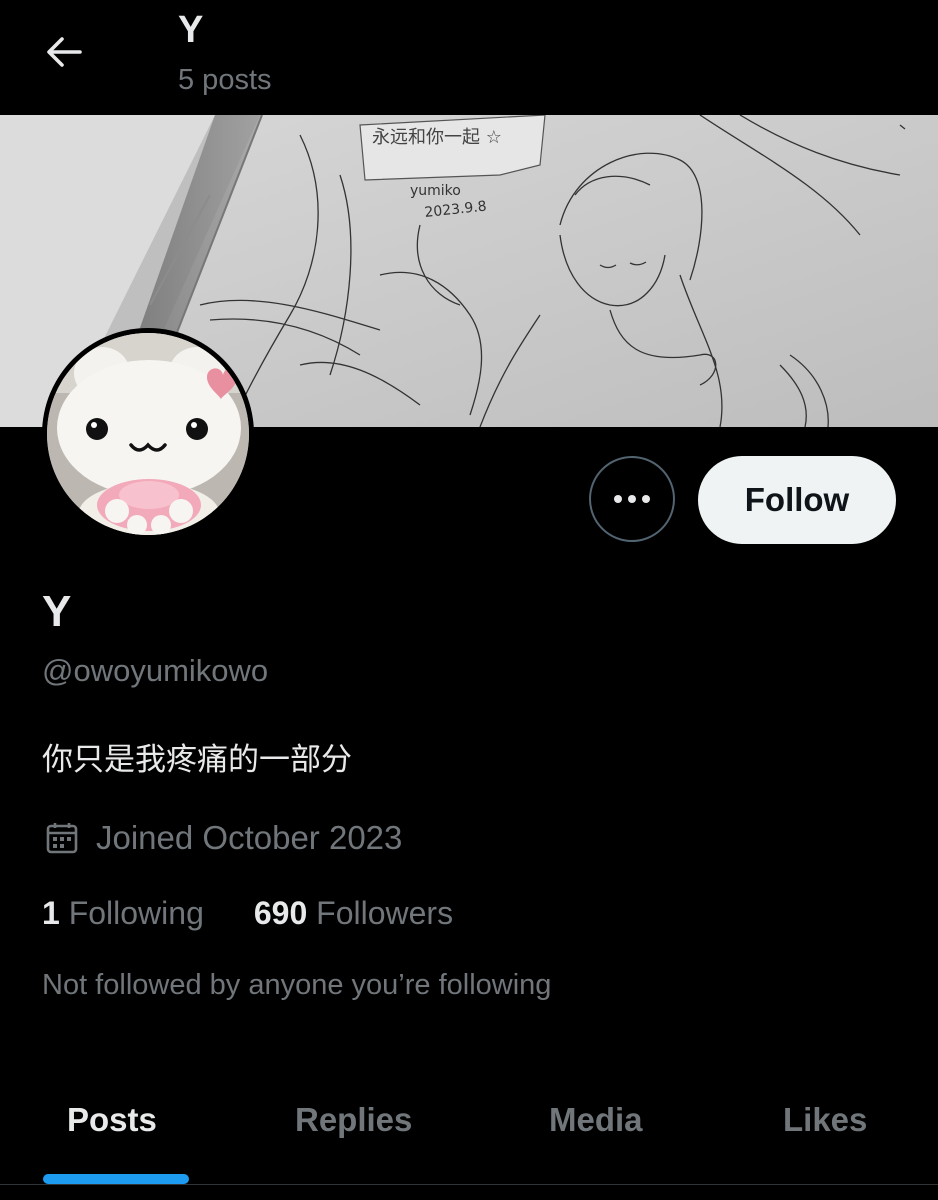 The image size is (938, 1200). I want to click on more-dots-icon, so click(632, 499).